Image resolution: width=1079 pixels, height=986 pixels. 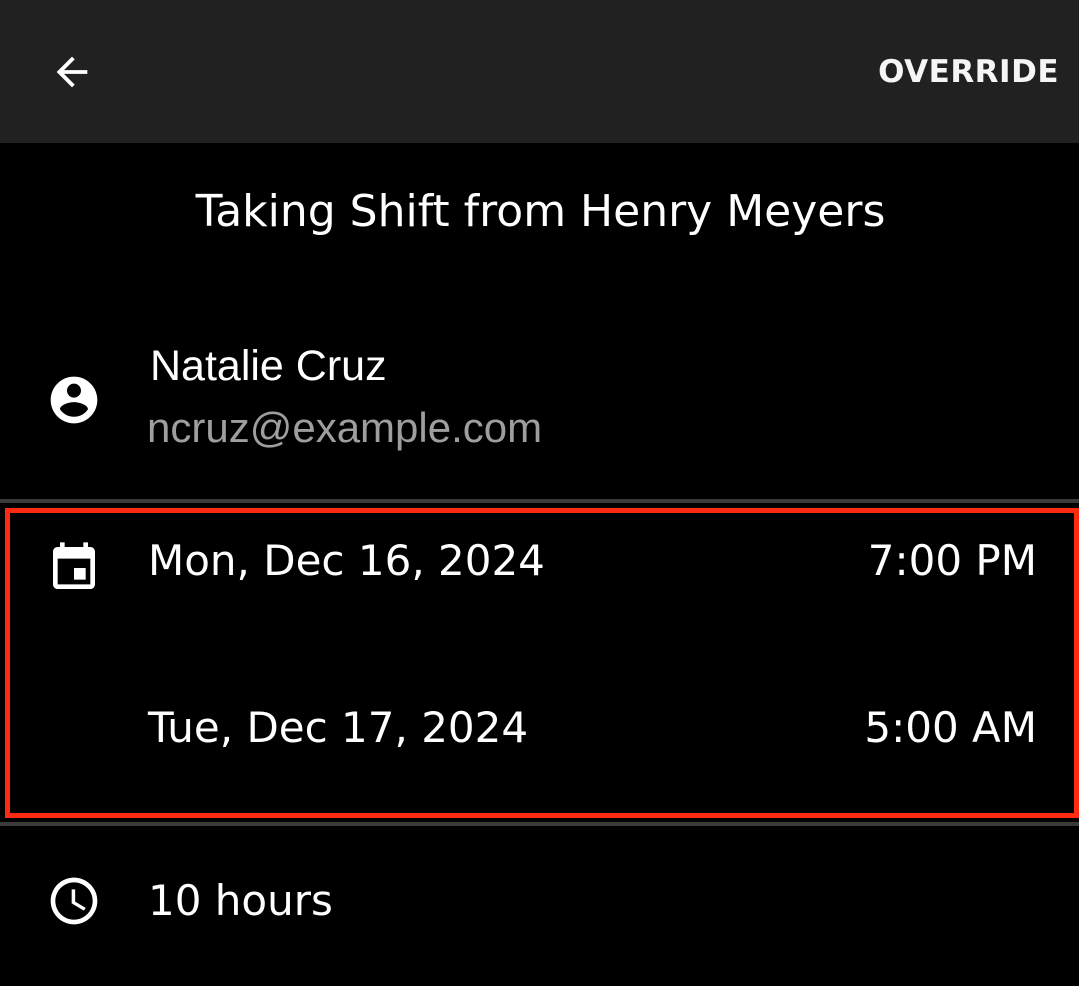 What do you see at coordinates (74, 901) in the screenshot?
I see `clock-icon` at bounding box center [74, 901].